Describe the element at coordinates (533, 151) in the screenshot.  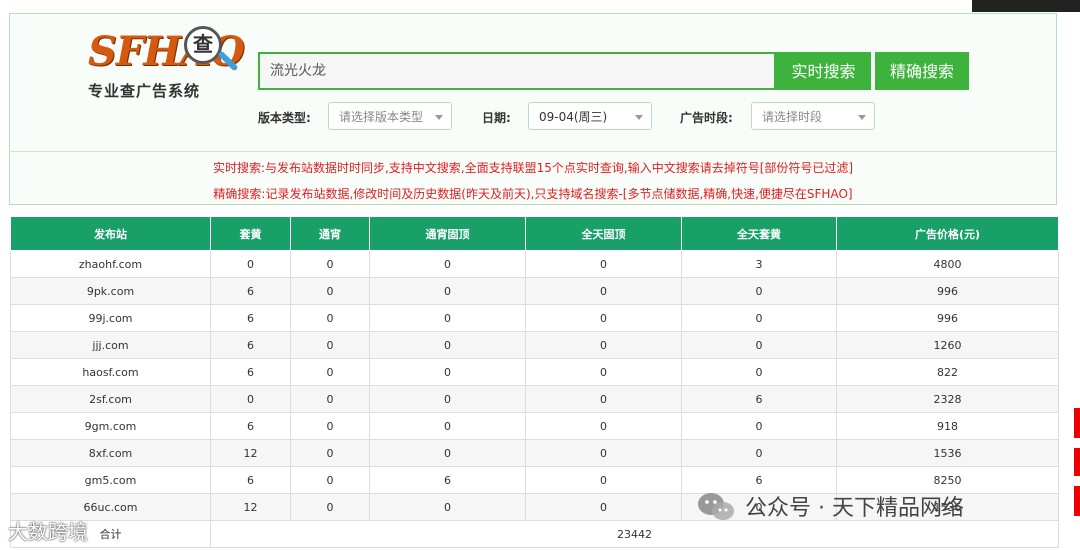
I see `panel-divider` at that location.